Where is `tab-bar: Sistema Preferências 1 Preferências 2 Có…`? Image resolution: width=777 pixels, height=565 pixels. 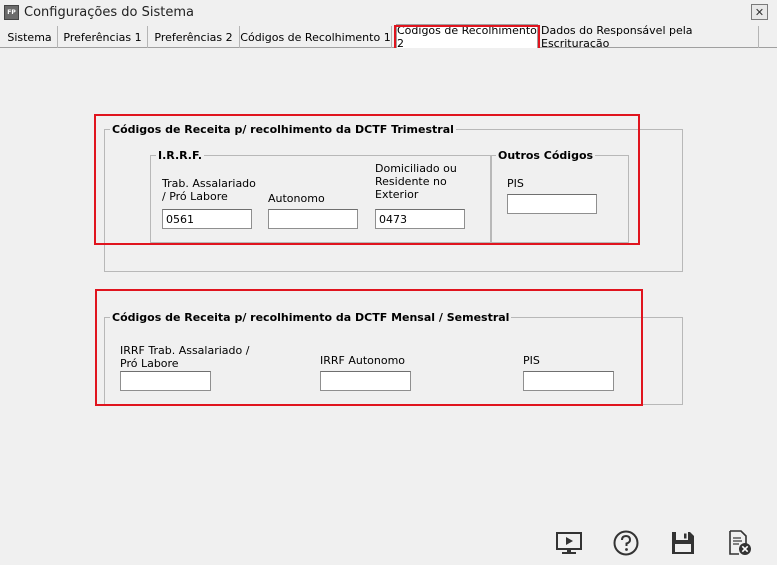
tab-bar: Sistema Preferências 1 Preferências 2 Có… is located at coordinates (388, 37).